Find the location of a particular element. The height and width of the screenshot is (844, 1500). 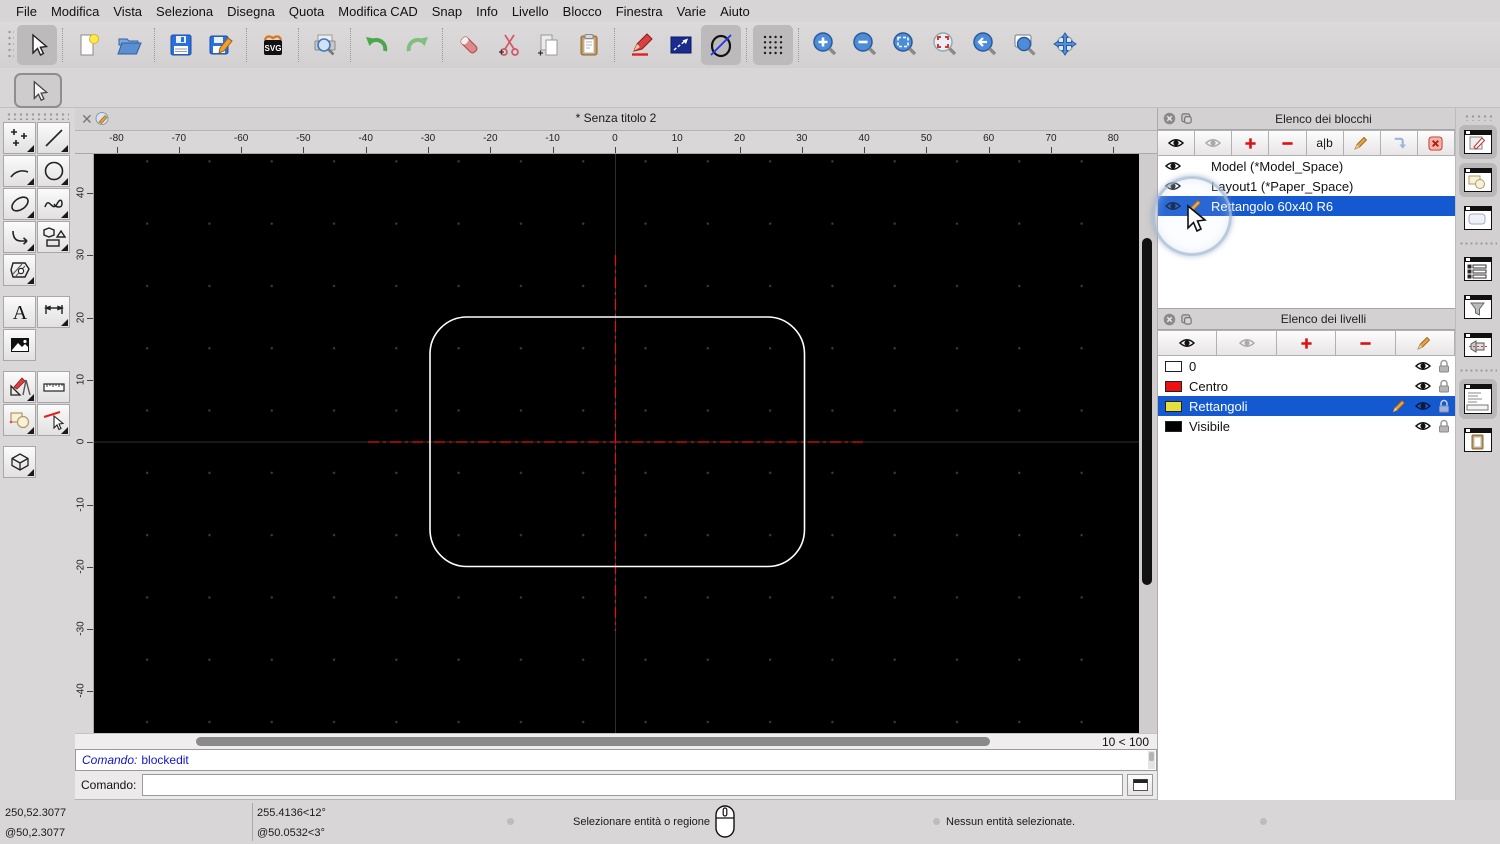

ellipse-tool-button is located at coordinates (19, 204).